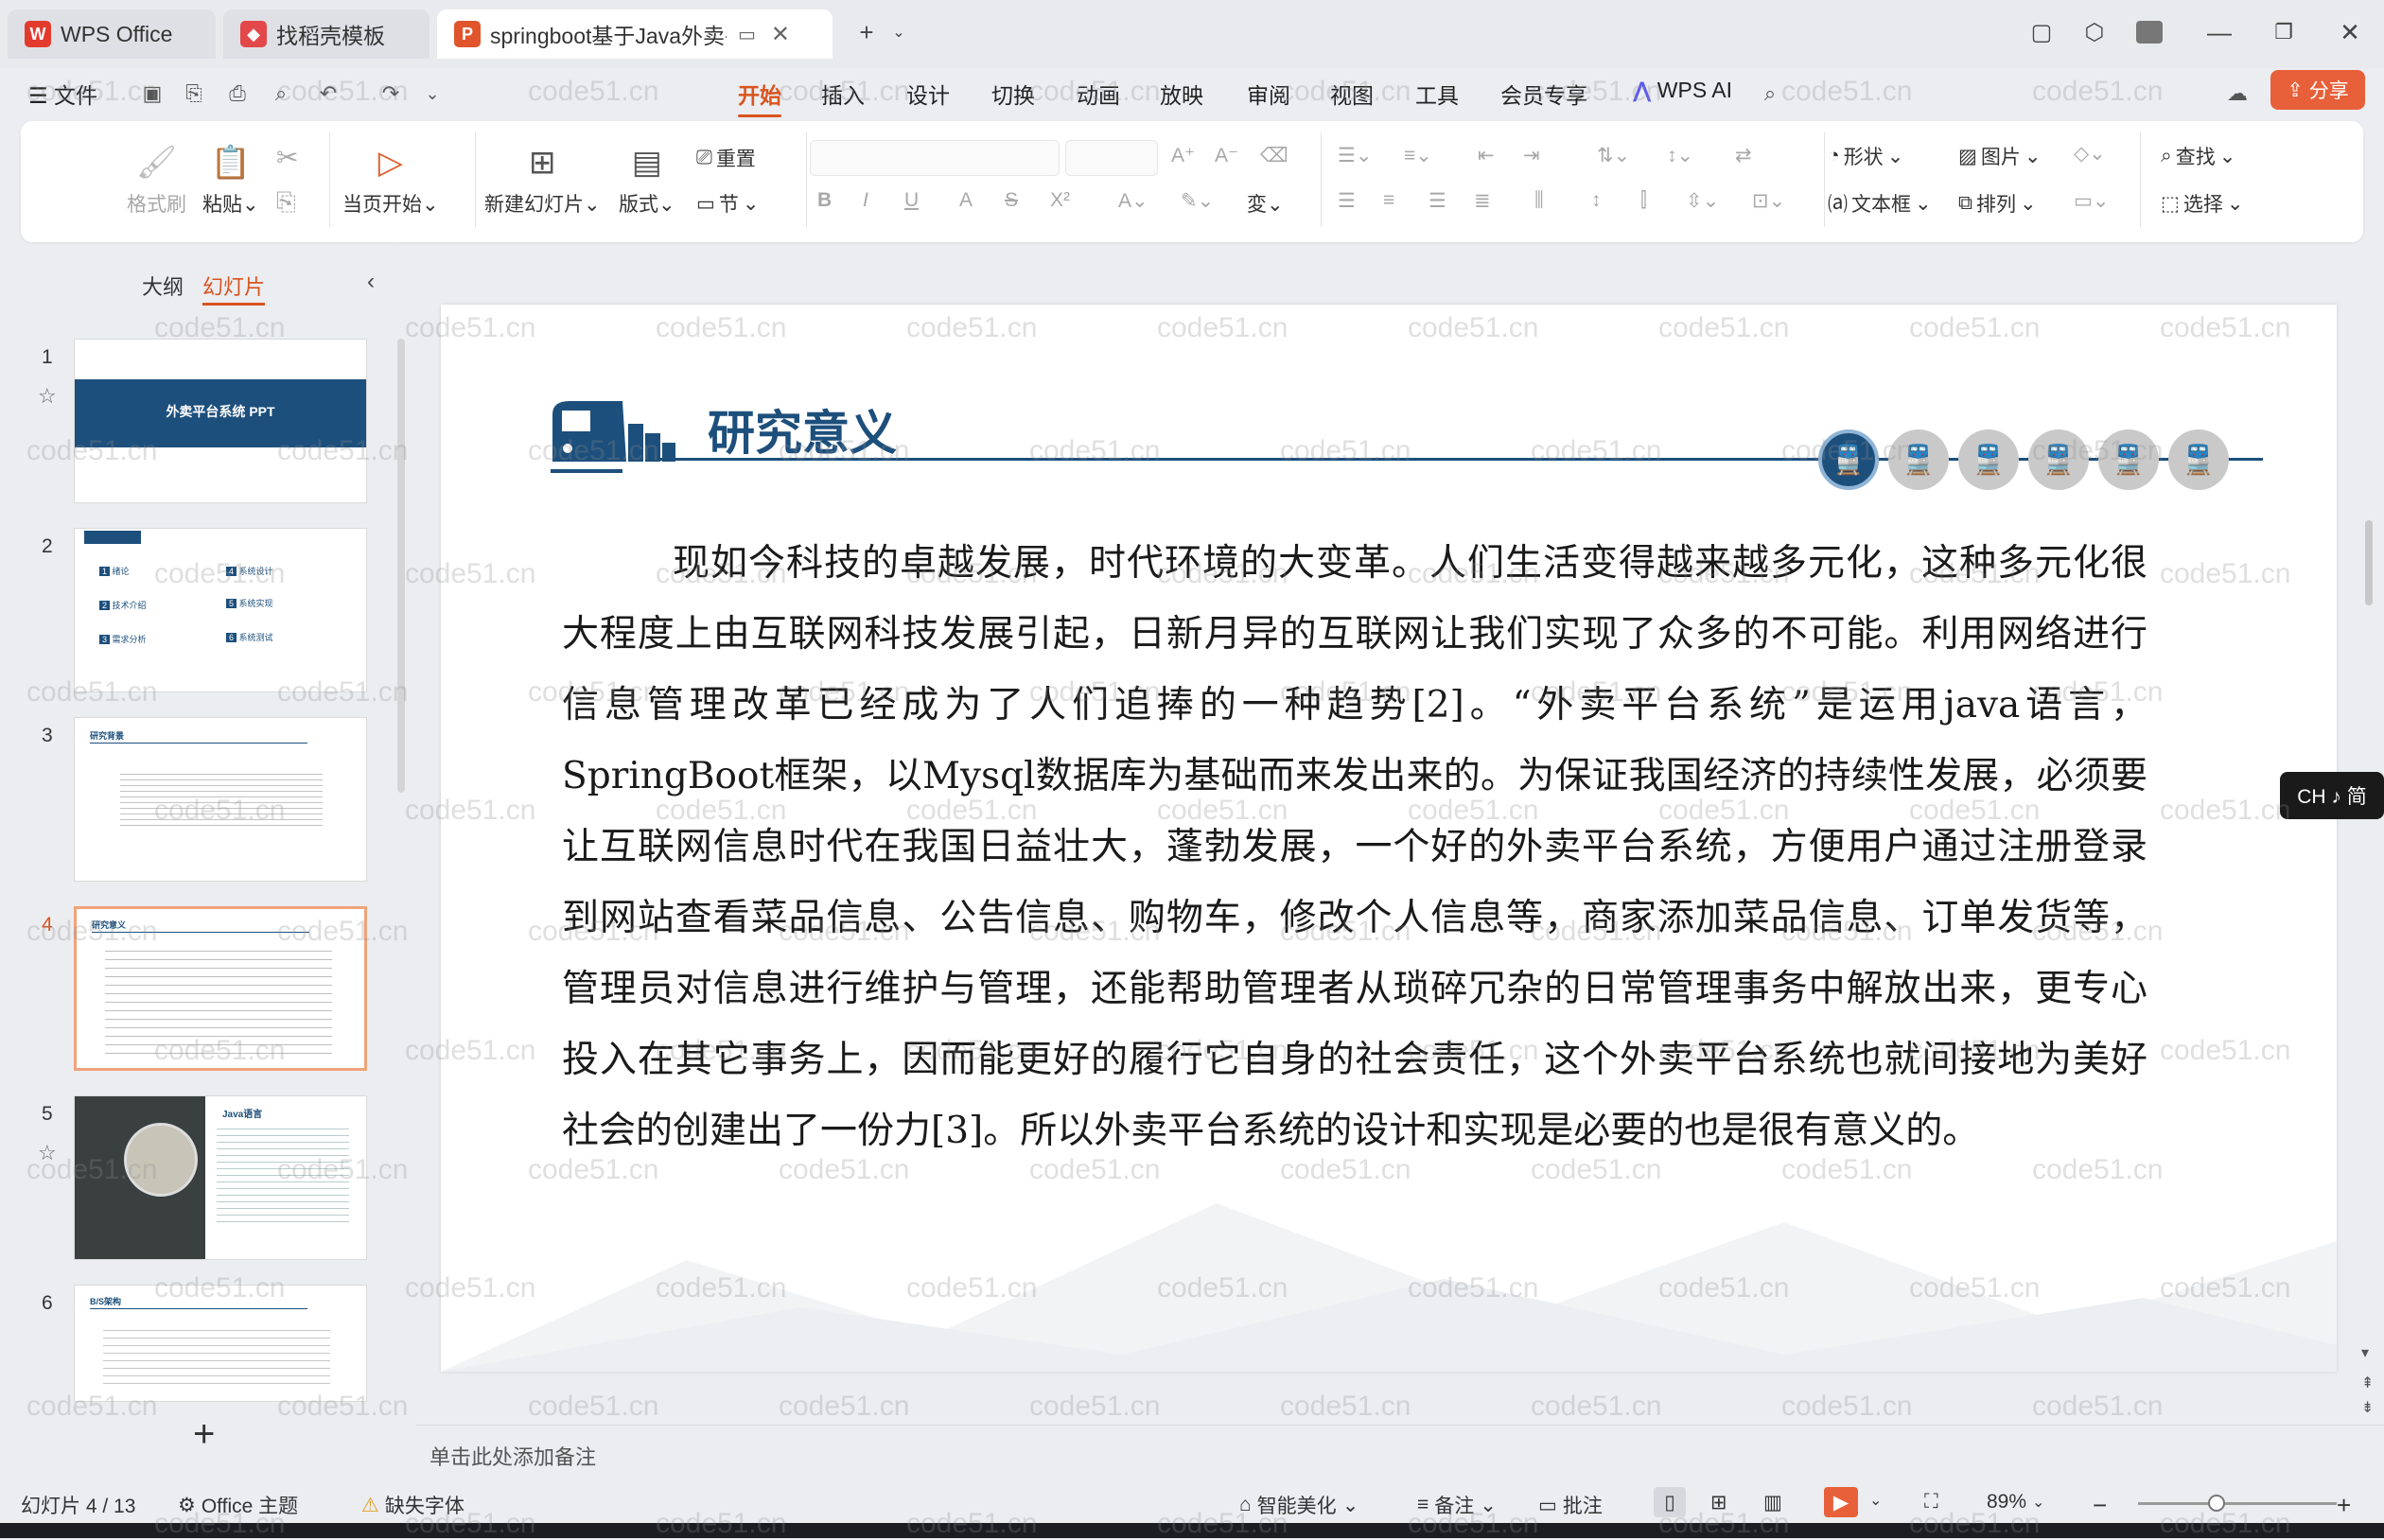 This screenshot has width=2384, height=1540. I want to click on missing-font-button: ⚠ 缺失字体, so click(413, 1505).